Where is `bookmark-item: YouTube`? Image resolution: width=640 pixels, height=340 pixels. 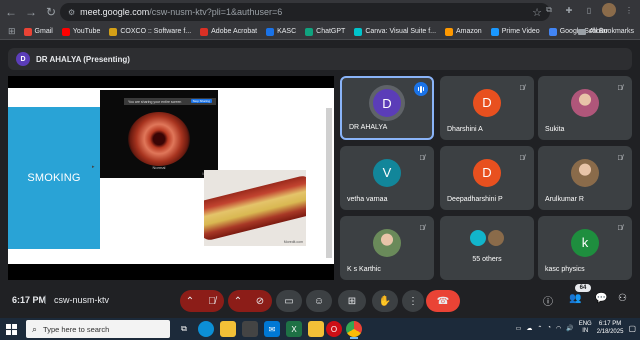 bookmark-item: YouTube is located at coordinates (80, 31).